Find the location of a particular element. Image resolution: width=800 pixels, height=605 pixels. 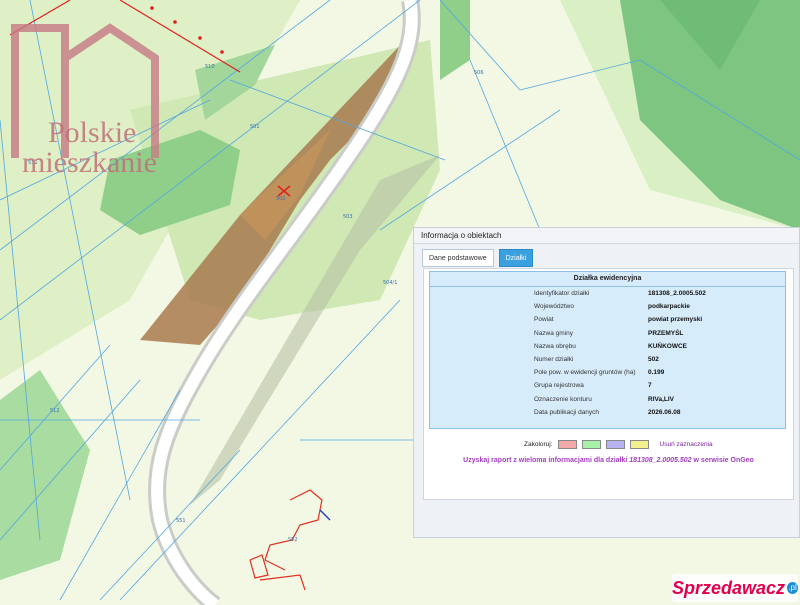

info-row-label: Pole pow. w ewidencji gruntów (ha) is located at coordinates (585, 373).